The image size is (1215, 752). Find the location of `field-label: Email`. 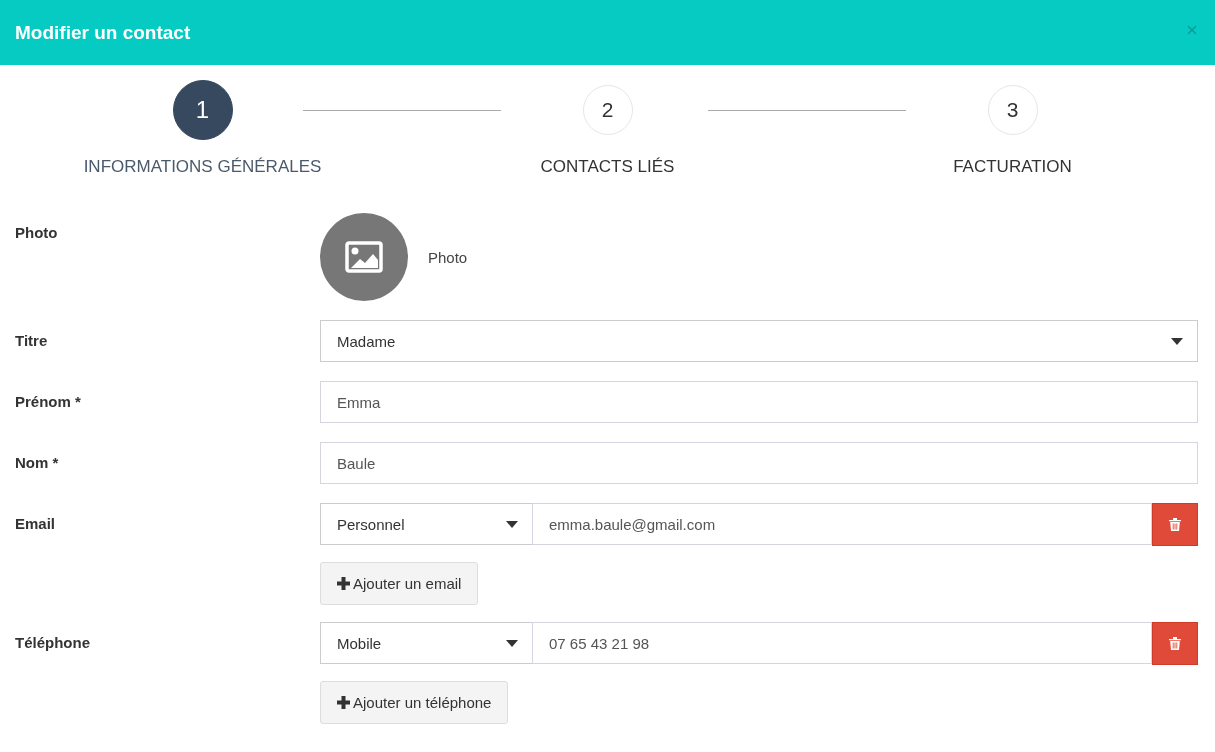

field-label: Email is located at coordinates (35, 523).